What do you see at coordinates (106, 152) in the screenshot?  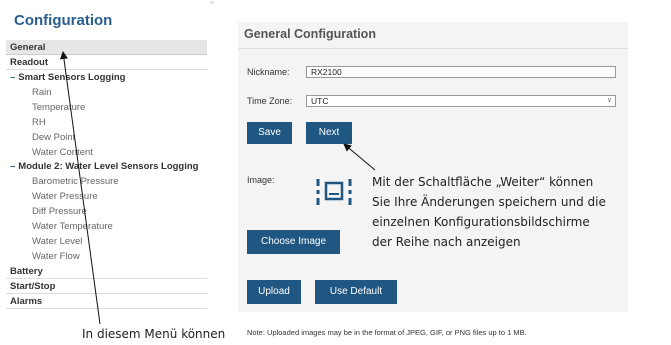 I see `sidebar-item-water-content: Water Content` at bounding box center [106, 152].